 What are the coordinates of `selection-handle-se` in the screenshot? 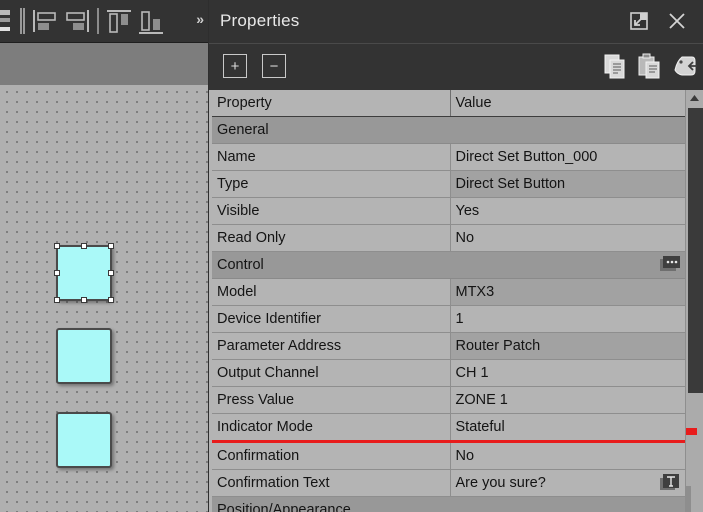 It's located at (111, 300).